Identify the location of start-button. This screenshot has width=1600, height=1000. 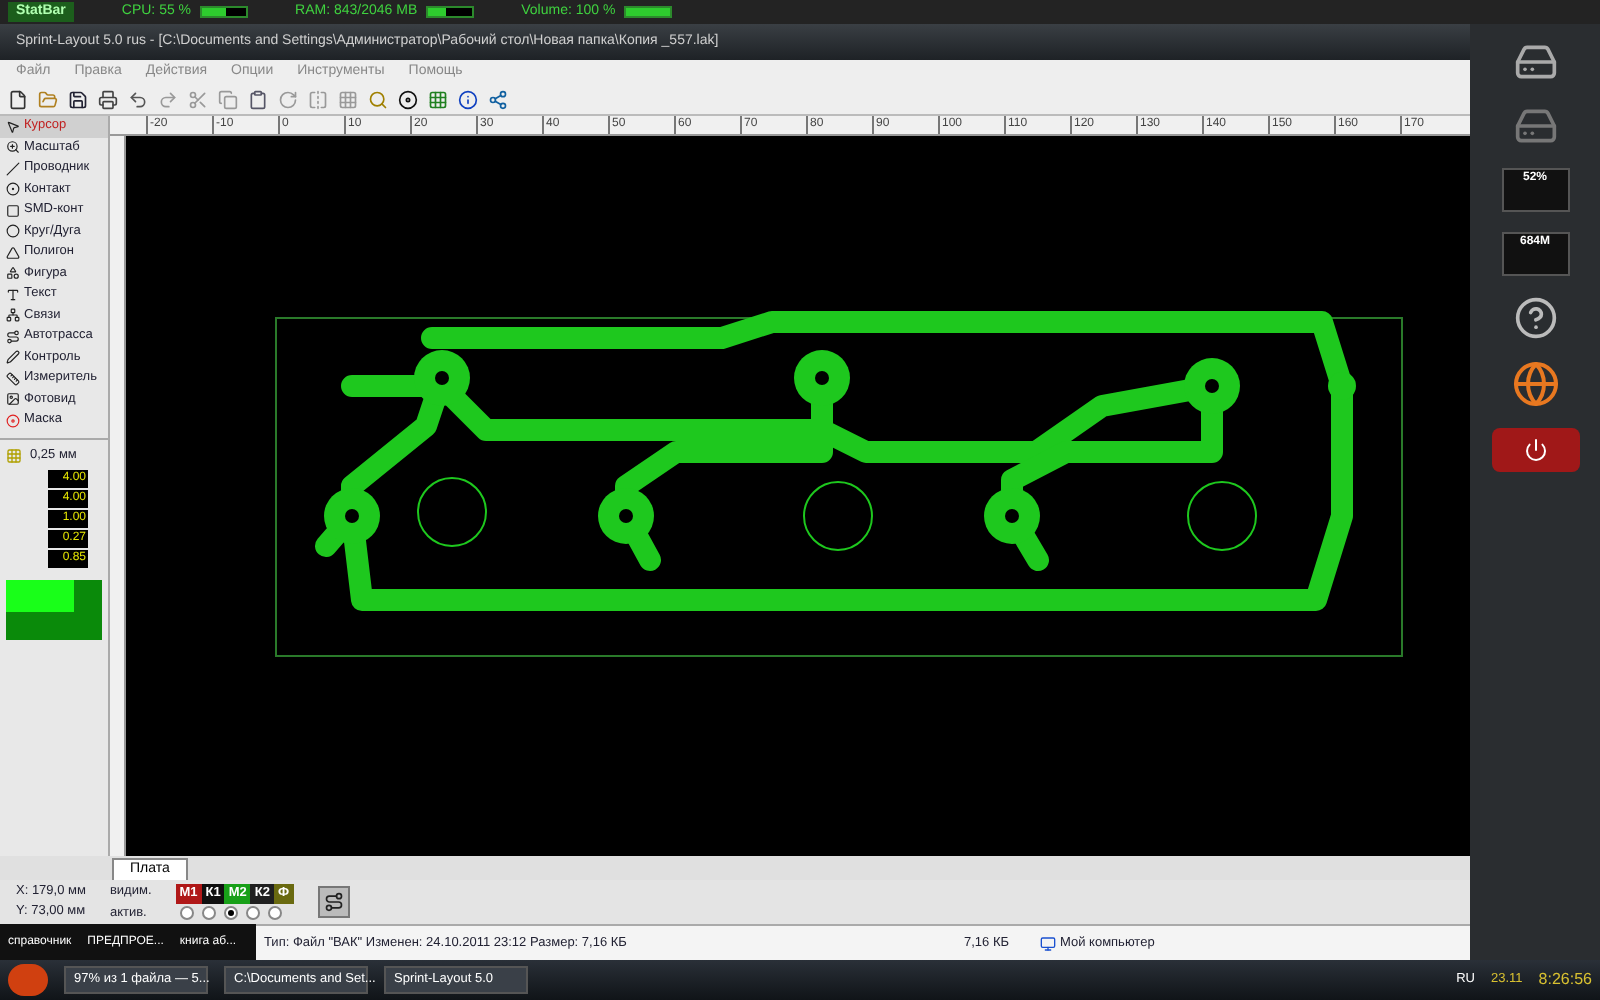
(28, 980).